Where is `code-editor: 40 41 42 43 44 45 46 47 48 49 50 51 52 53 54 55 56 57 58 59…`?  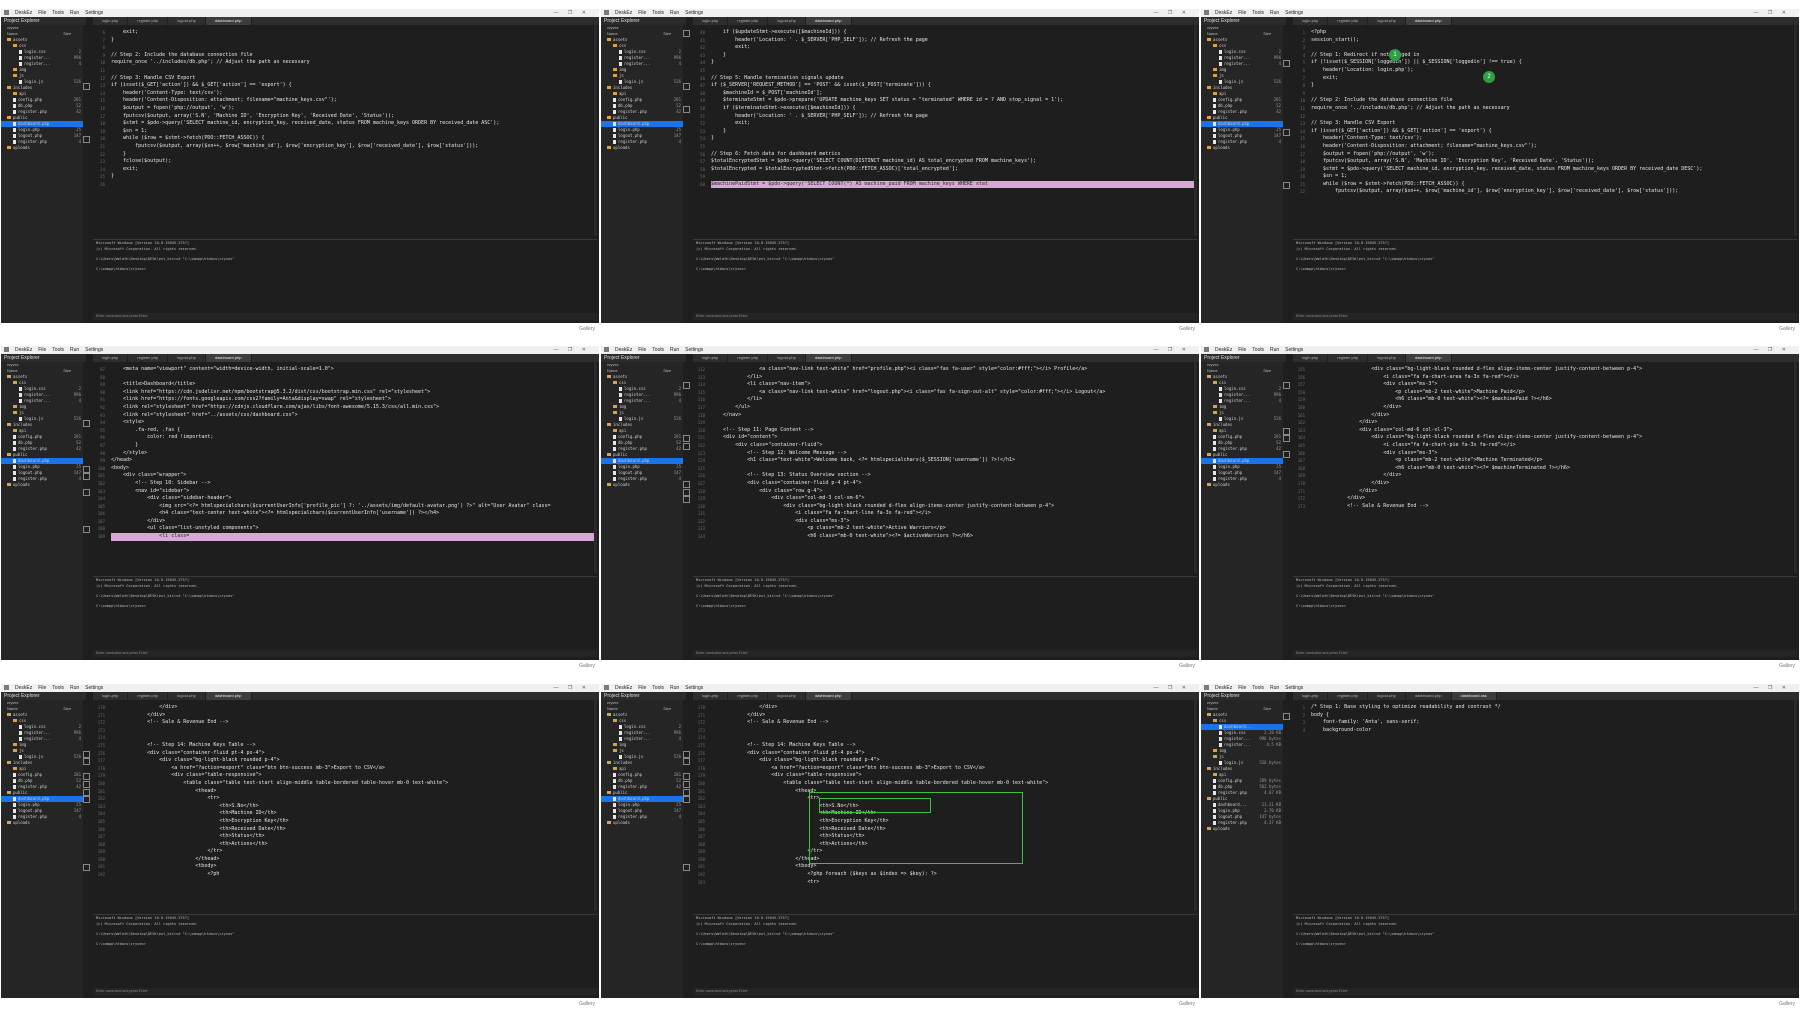
code-editor: 40 41 42 43 44 45 46 47 48 49 50 51 52 53 54 55 56 57 58 59… is located at coordinates (940, 130).